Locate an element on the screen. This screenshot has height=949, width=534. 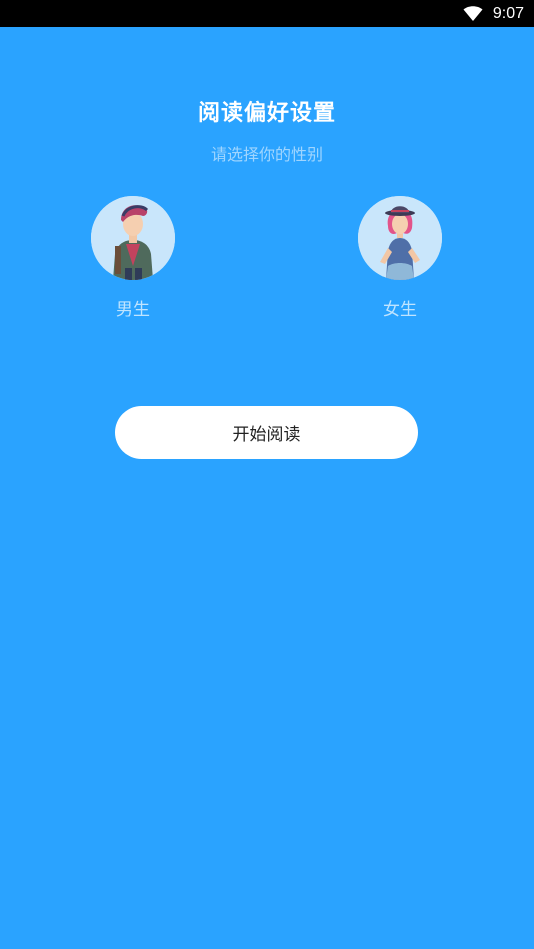
gender-option-female: 女生 is located at coordinates (400, 258).